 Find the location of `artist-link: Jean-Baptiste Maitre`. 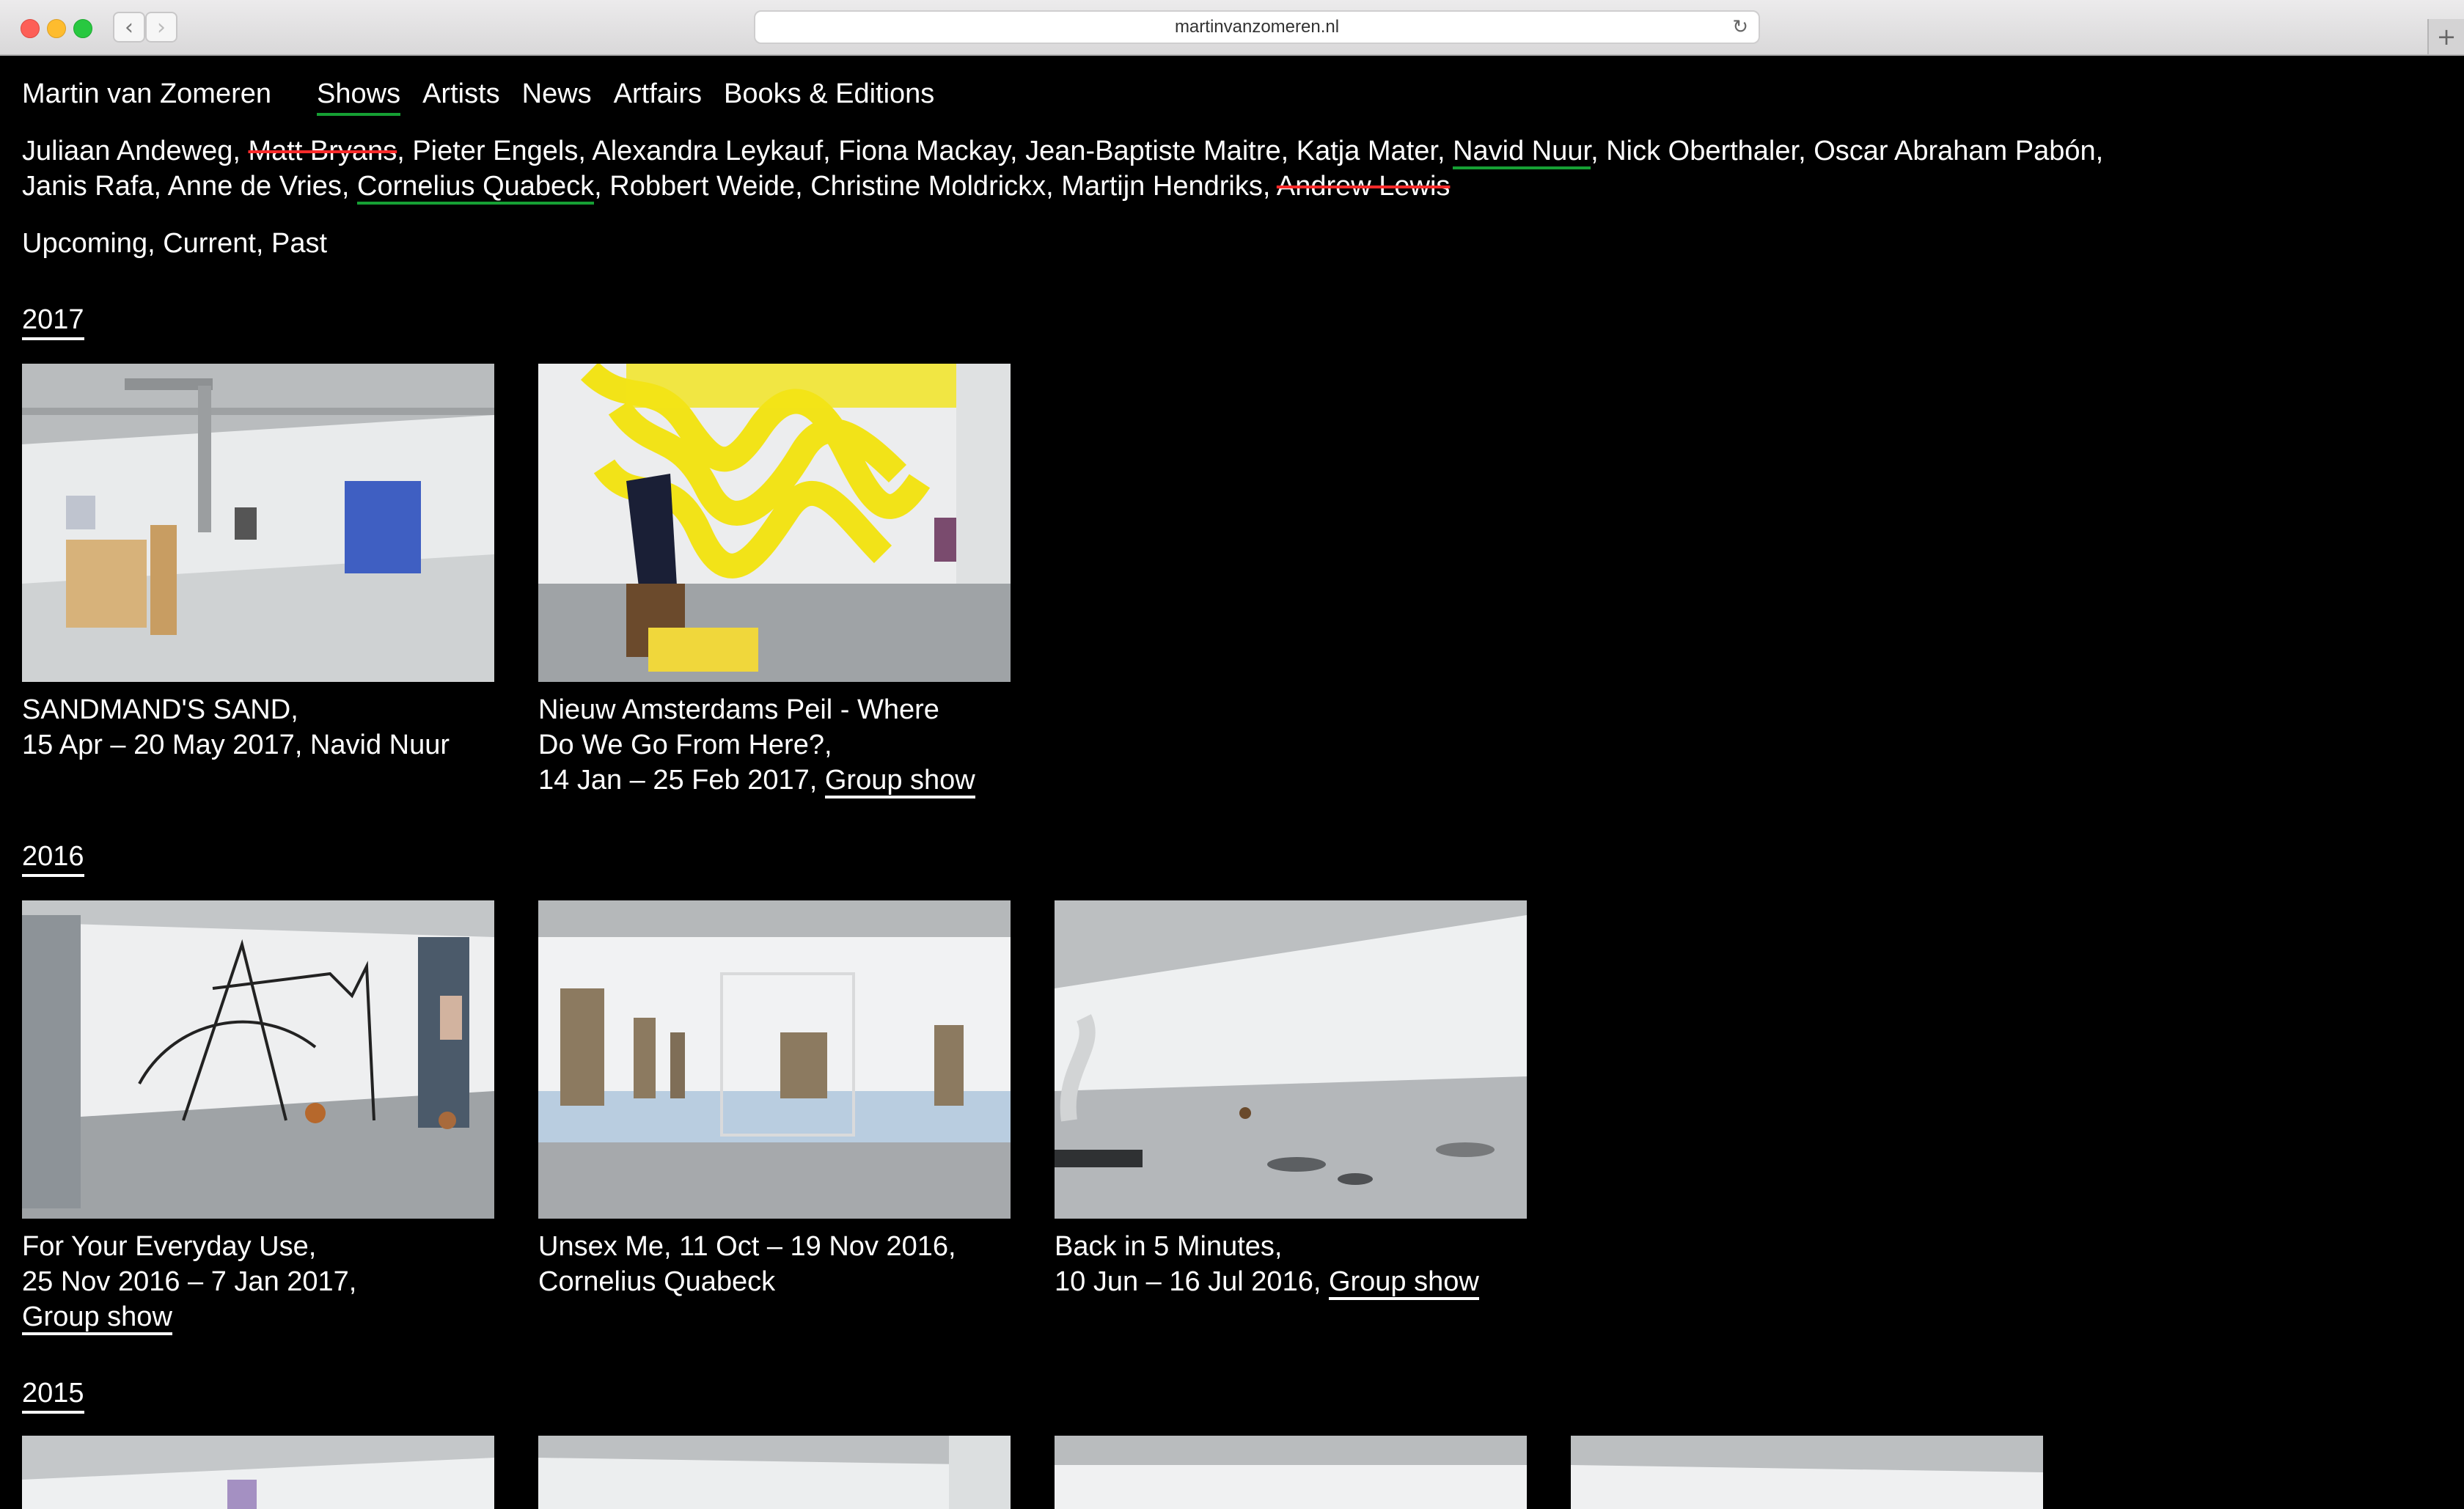

artist-link: Jean-Baptiste Maitre is located at coordinates (1153, 151).